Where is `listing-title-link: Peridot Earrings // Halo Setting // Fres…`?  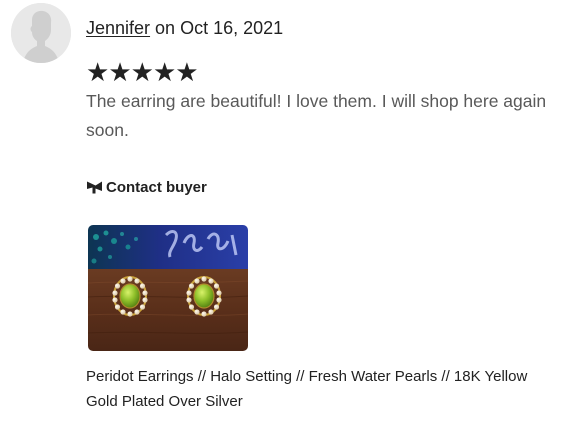 listing-title-link: Peridot Earrings // Halo Setting // Fres… is located at coordinates (323, 389).